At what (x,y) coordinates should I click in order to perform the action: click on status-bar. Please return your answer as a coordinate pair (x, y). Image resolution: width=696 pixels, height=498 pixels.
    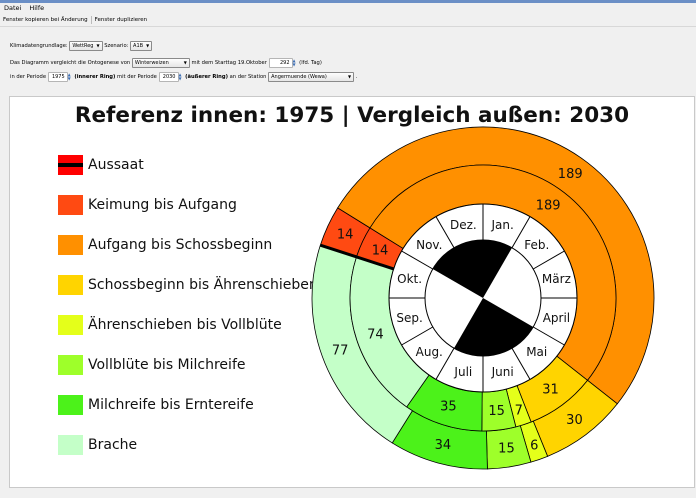
    Looking at the image, I should click on (348, 493).